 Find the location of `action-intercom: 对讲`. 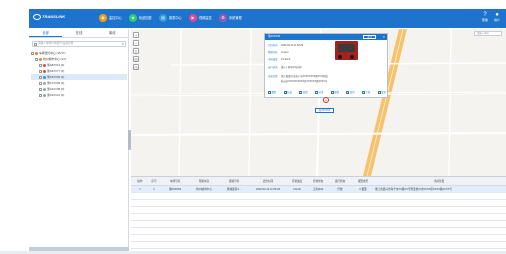

action-intercom: 对讲 is located at coordinates (319, 92).